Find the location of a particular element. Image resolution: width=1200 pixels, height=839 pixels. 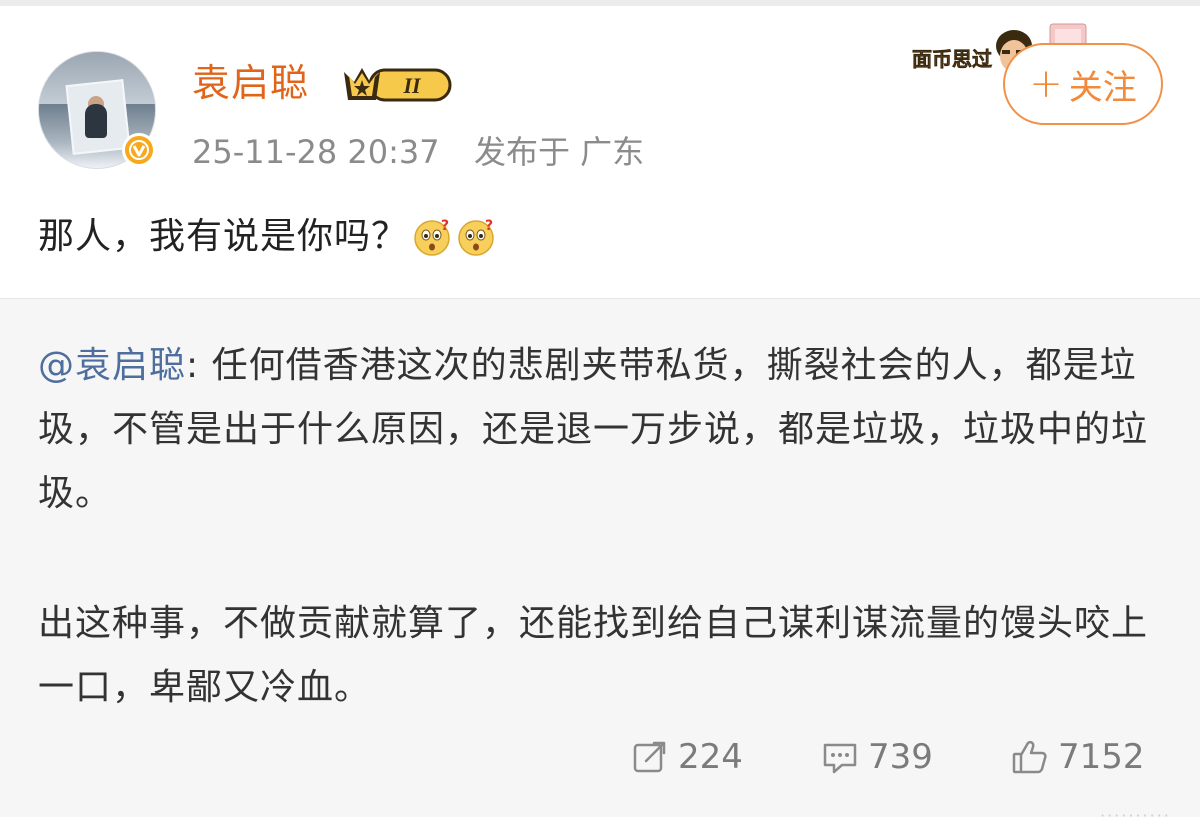

membership-crown-badge: II is located at coordinates (397, 84).